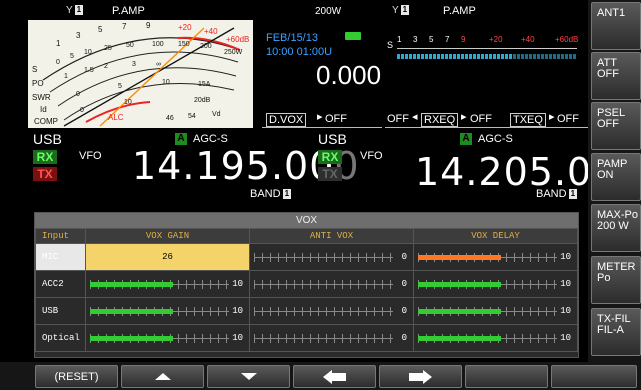 Image resolution: width=641 pixels, height=390 pixels. What do you see at coordinates (466, 139) in the screenshot?
I see `agc-indicator-right: A` at bounding box center [466, 139].